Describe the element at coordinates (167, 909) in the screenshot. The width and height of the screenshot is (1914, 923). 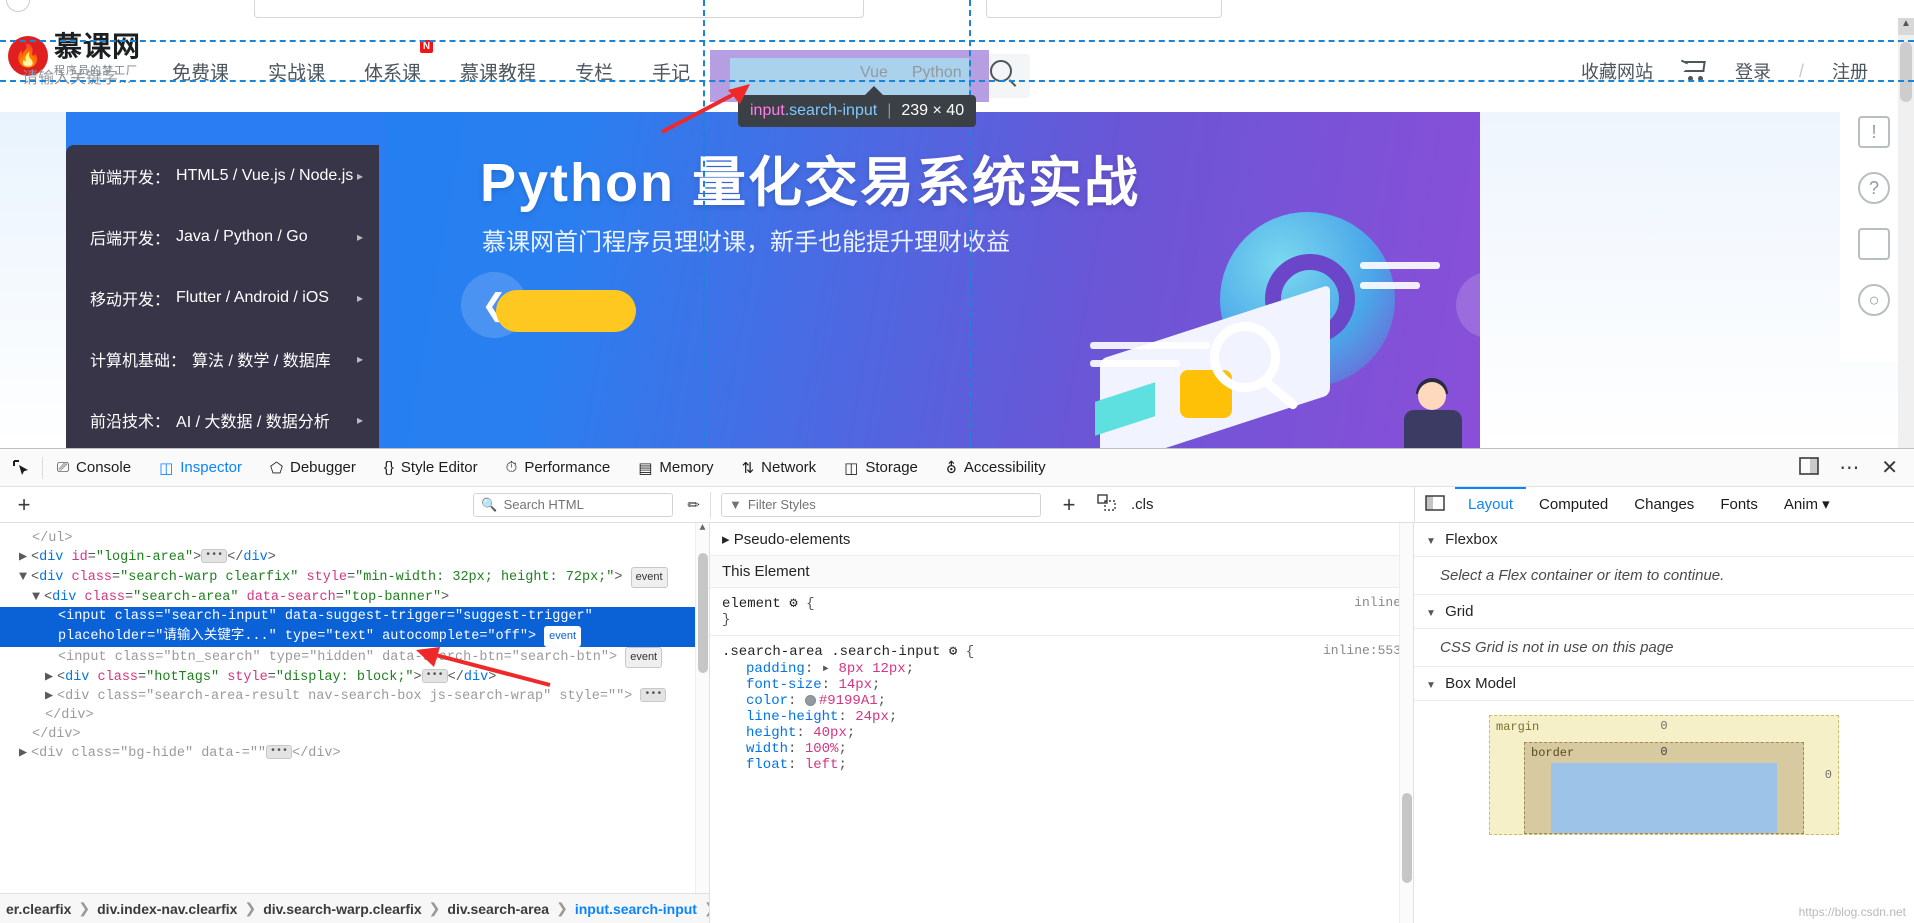
I see `breadcrumb-item: div.index-nav.clearfix` at that location.